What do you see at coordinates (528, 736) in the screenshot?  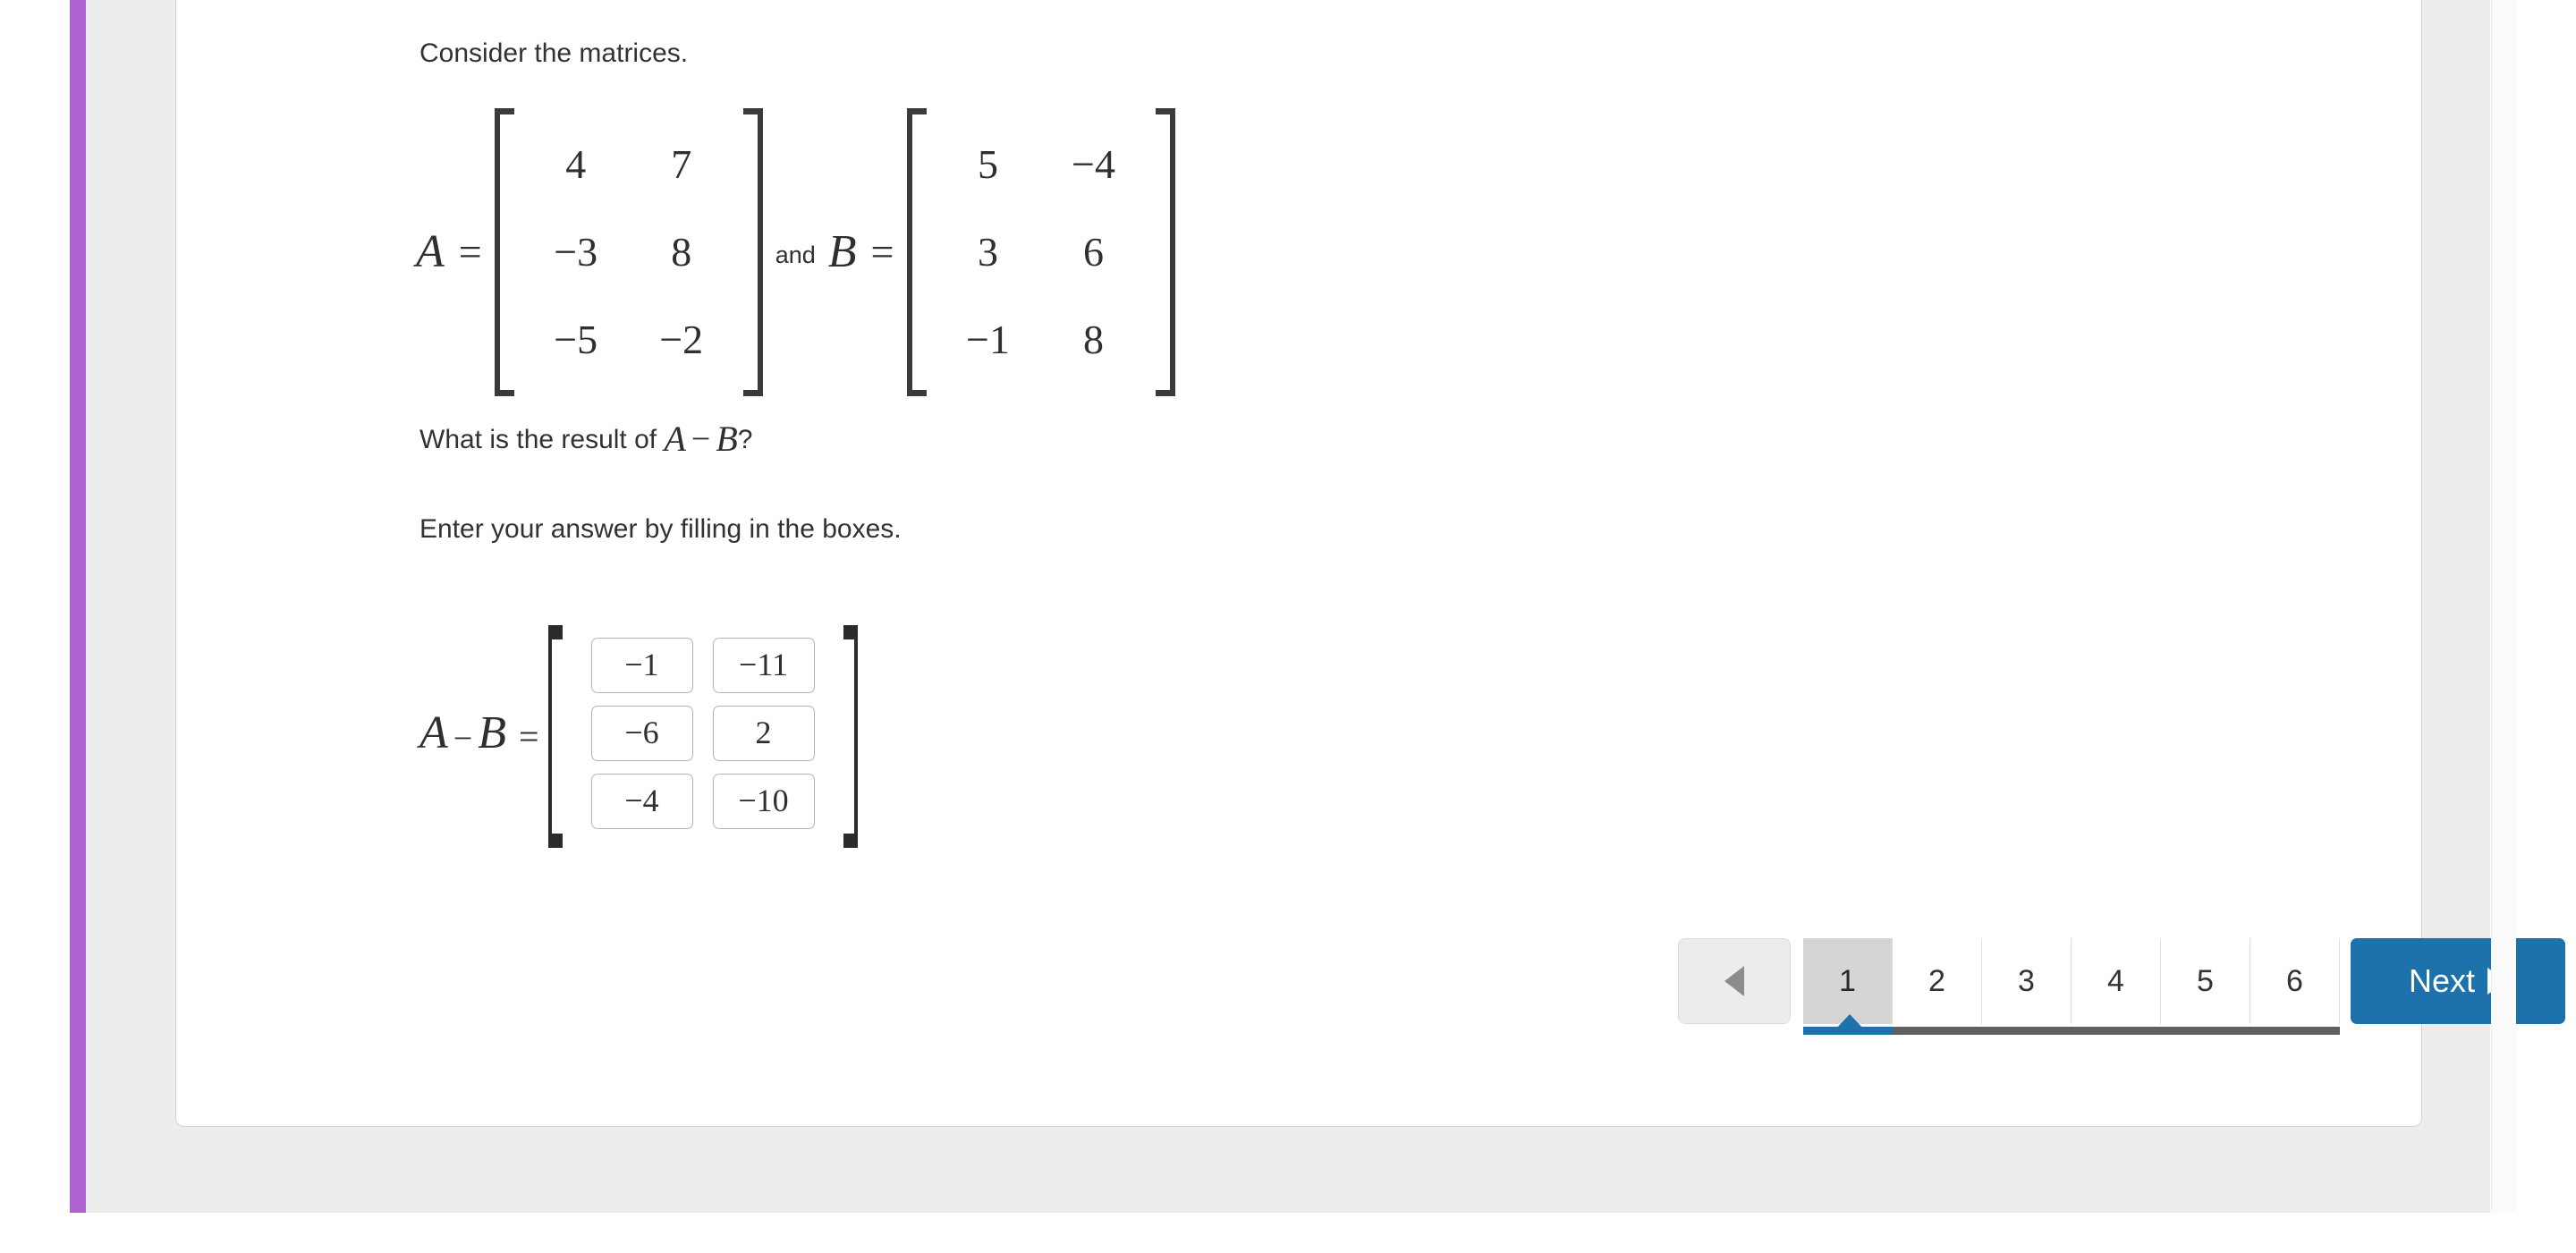 I see `answer-equals: =` at bounding box center [528, 736].